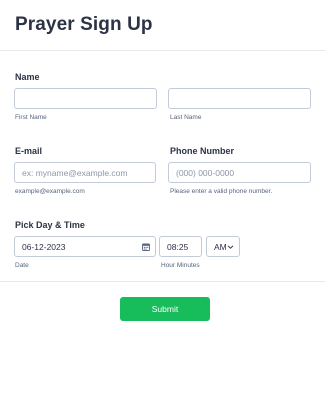 The image size is (325, 400). I want to click on email-sublabel: example@example.com, so click(50, 191).